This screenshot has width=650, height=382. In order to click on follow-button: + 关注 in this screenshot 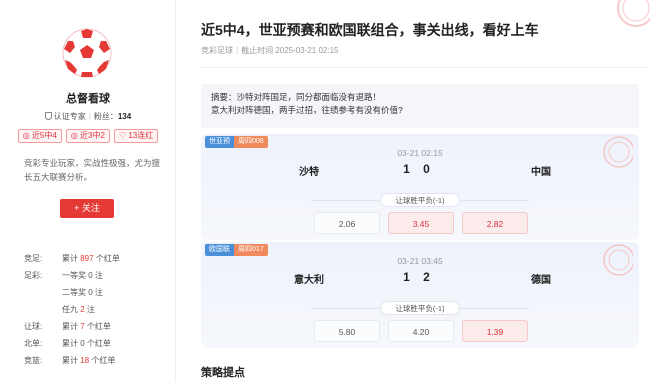, I will do `click(87, 208)`.